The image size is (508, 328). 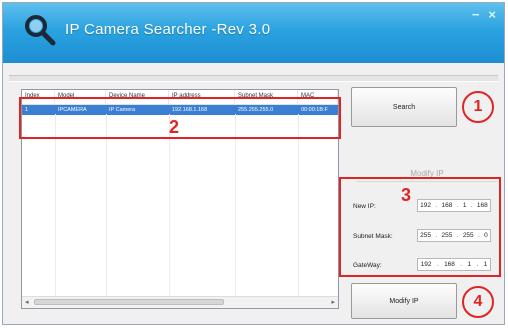 What do you see at coordinates (40, 30) in the screenshot?
I see `magnifier-icon` at bounding box center [40, 30].